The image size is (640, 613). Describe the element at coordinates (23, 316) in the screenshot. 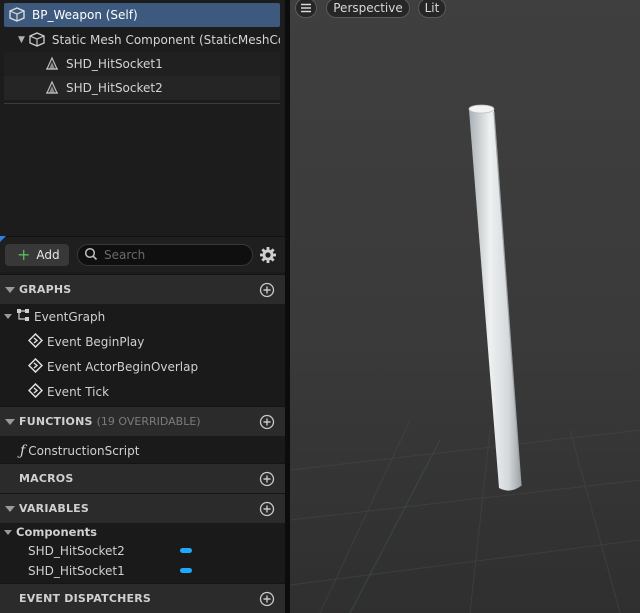

I see `event-graph-icon` at that location.